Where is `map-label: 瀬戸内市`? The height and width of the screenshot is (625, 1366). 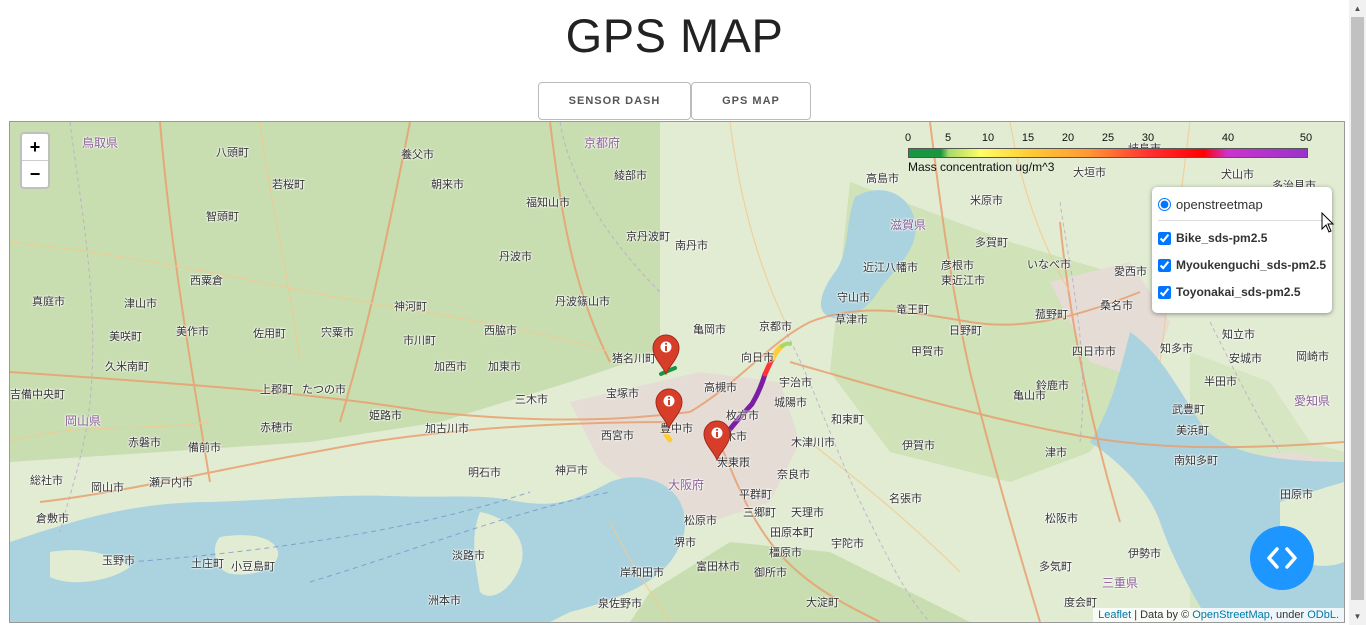 map-label: 瀬戸内市 is located at coordinates (171, 482).